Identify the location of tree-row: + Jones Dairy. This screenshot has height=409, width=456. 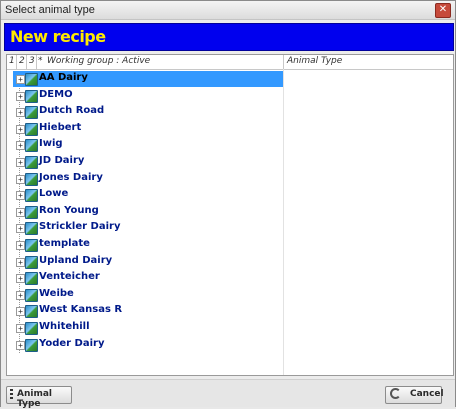
(230, 179).